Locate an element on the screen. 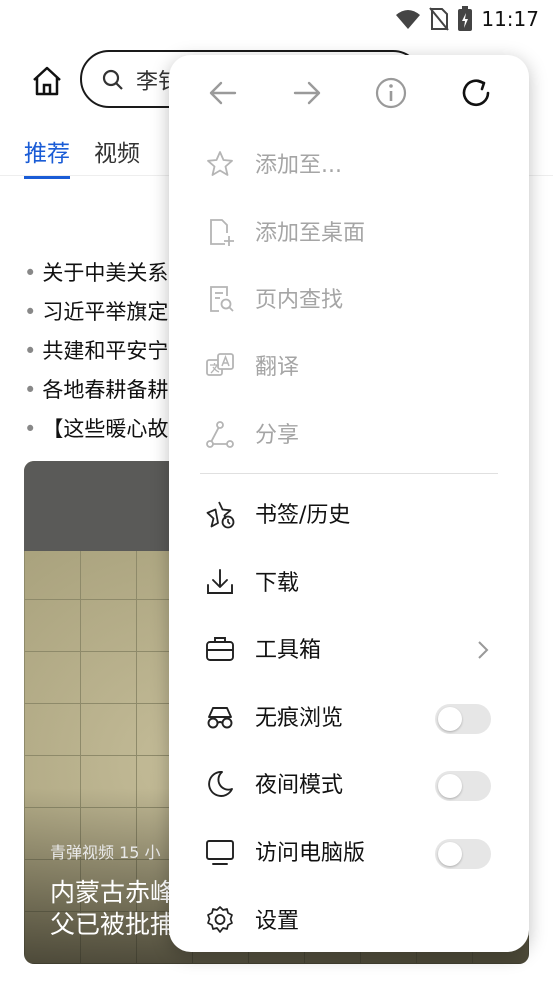  menu-label: 下载 is located at coordinates (277, 583).